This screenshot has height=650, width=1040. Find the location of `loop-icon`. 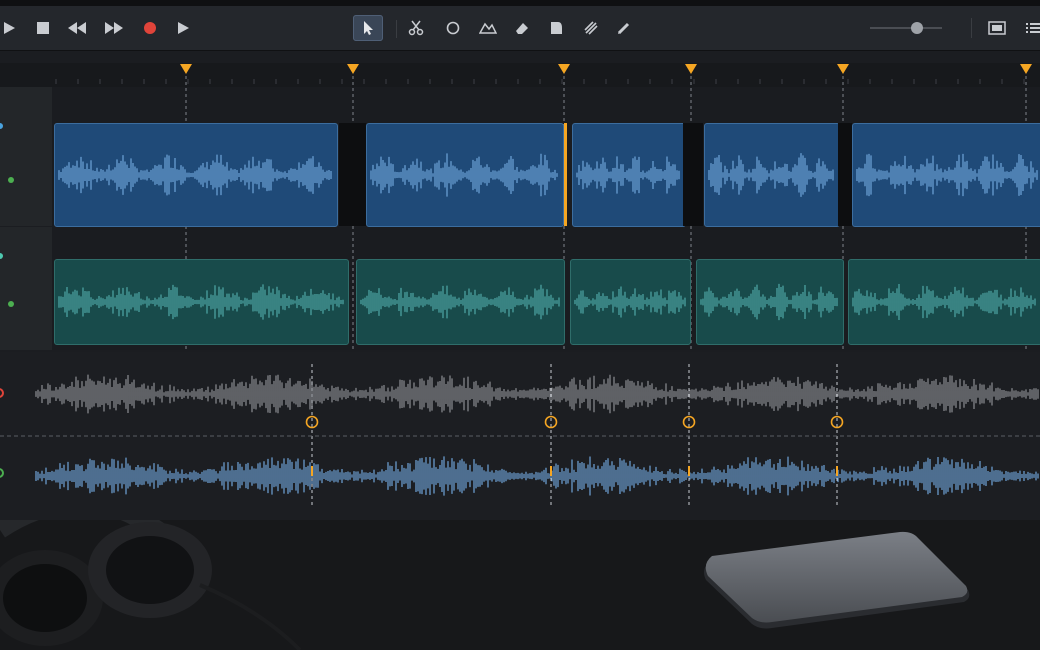

loop-icon is located at coordinates (453, 28).